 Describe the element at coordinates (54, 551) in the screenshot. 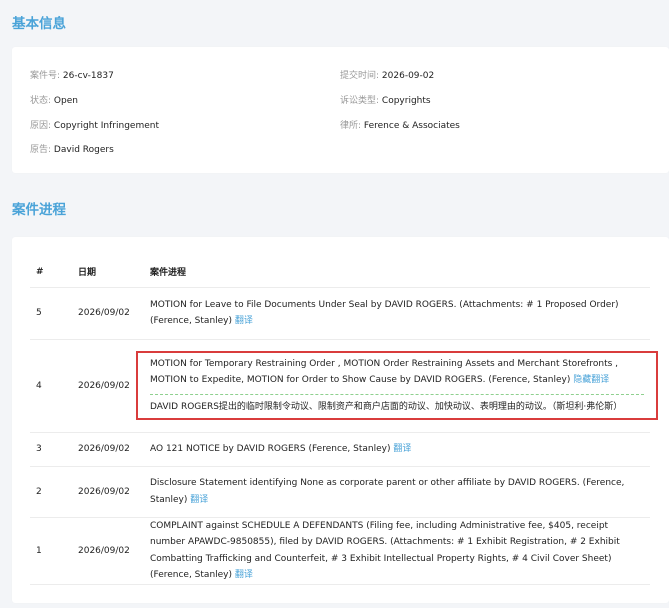

I see `row-num: 1` at that location.